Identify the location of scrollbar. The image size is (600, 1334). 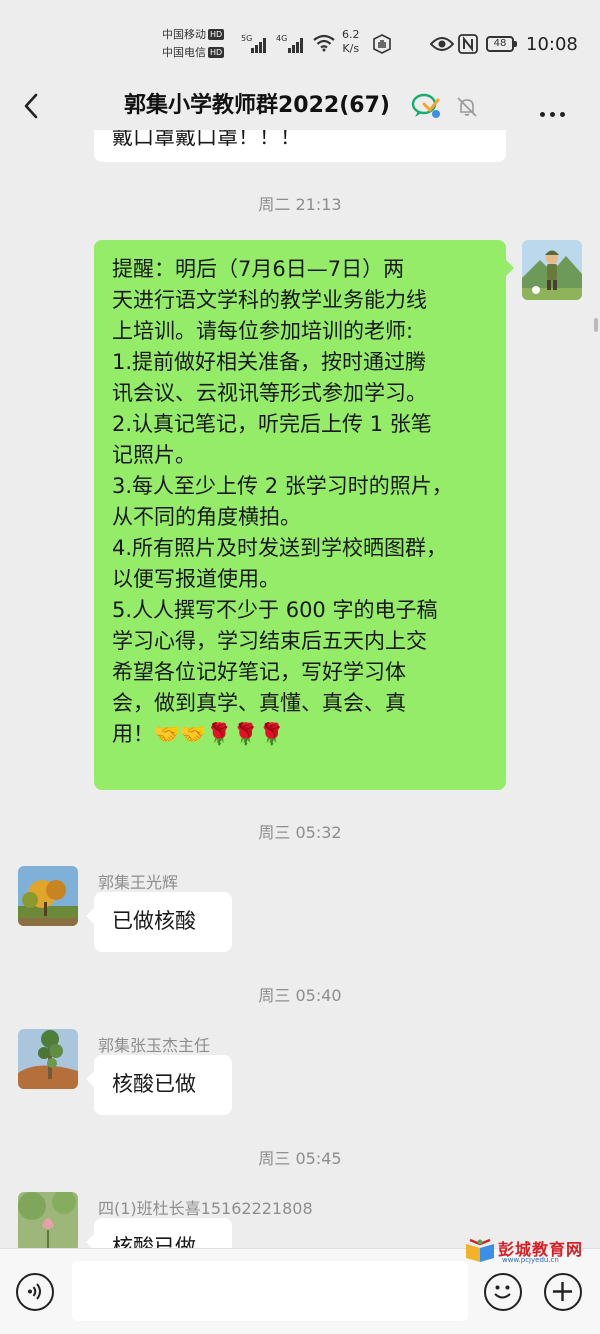
(596, 325).